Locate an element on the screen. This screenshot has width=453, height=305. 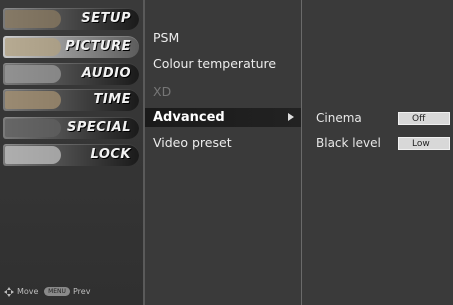
cinema-label: Cinema is located at coordinates (339, 118).